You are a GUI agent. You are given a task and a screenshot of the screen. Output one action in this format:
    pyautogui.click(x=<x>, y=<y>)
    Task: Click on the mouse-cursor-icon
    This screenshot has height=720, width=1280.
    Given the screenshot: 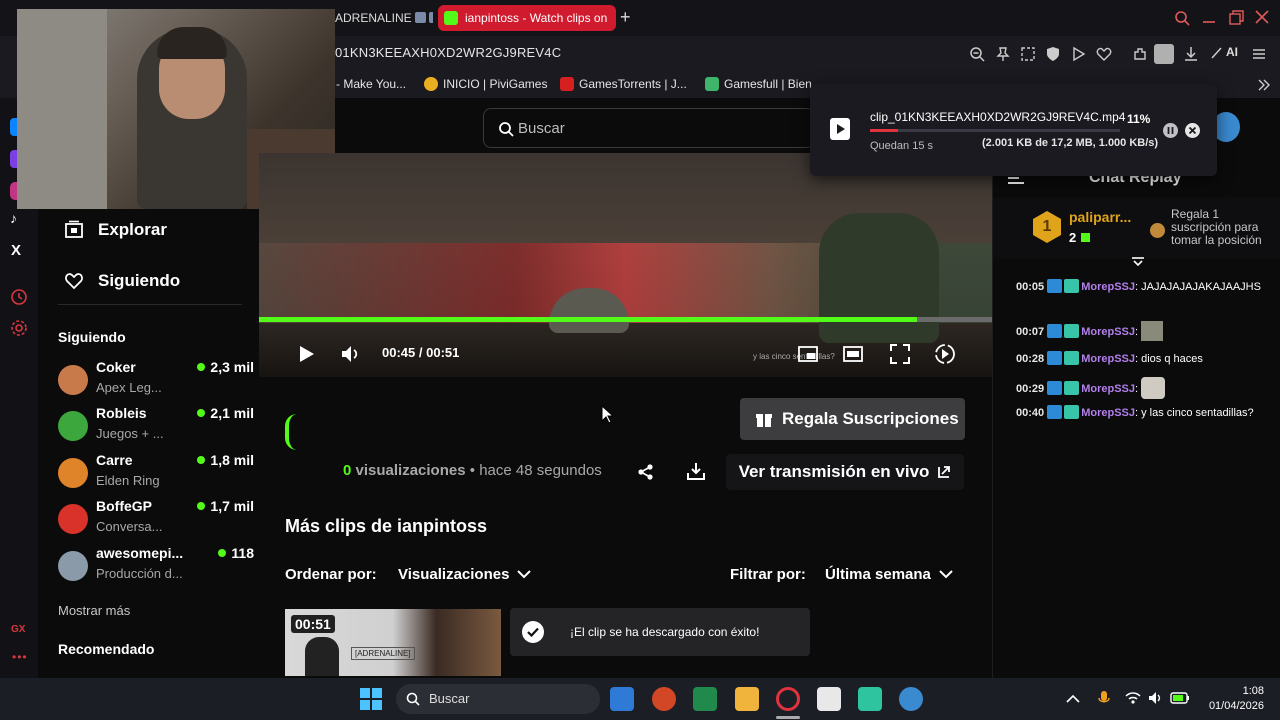 What is the action you would take?
    pyautogui.click(x=608, y=414)
    